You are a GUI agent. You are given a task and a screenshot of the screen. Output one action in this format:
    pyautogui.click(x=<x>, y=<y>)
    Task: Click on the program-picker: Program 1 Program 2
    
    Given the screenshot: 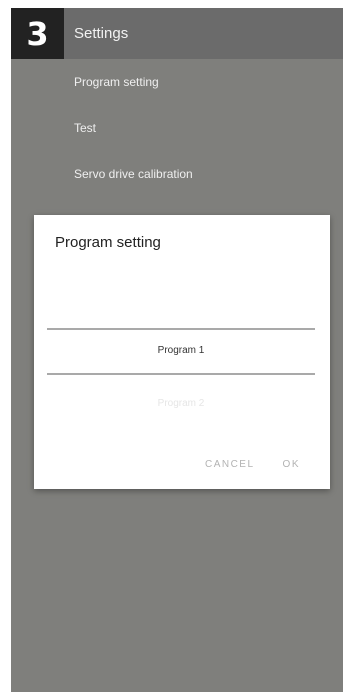 What is the action you would take?
    pyautogui.click(x=181, y=369)
    